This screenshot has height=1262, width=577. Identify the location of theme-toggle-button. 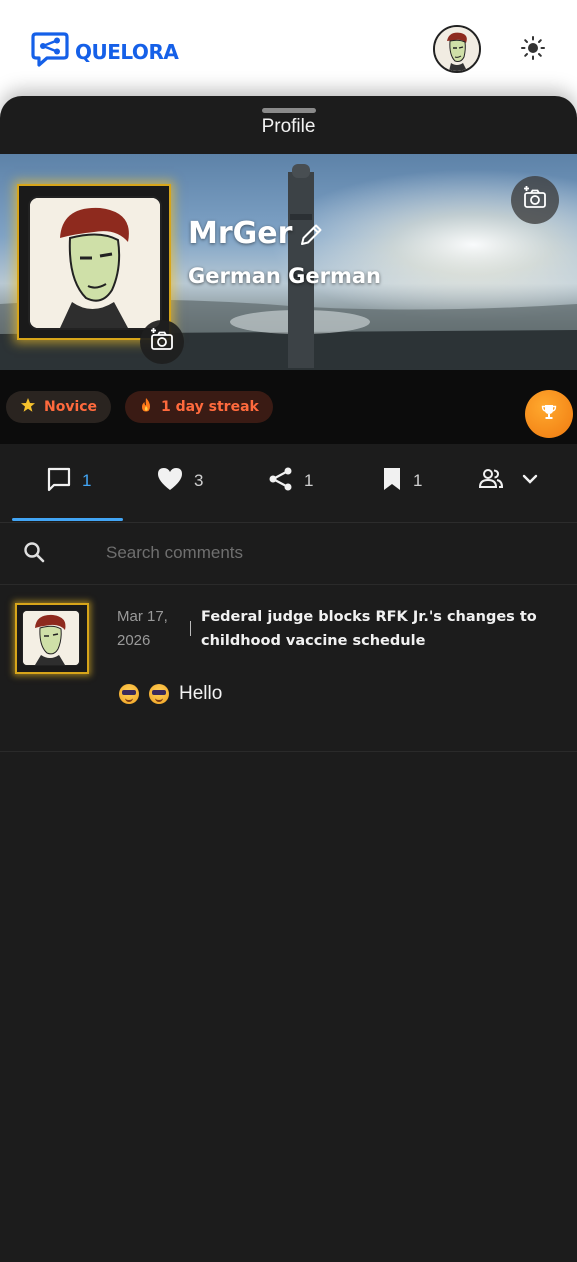
(533, 50).